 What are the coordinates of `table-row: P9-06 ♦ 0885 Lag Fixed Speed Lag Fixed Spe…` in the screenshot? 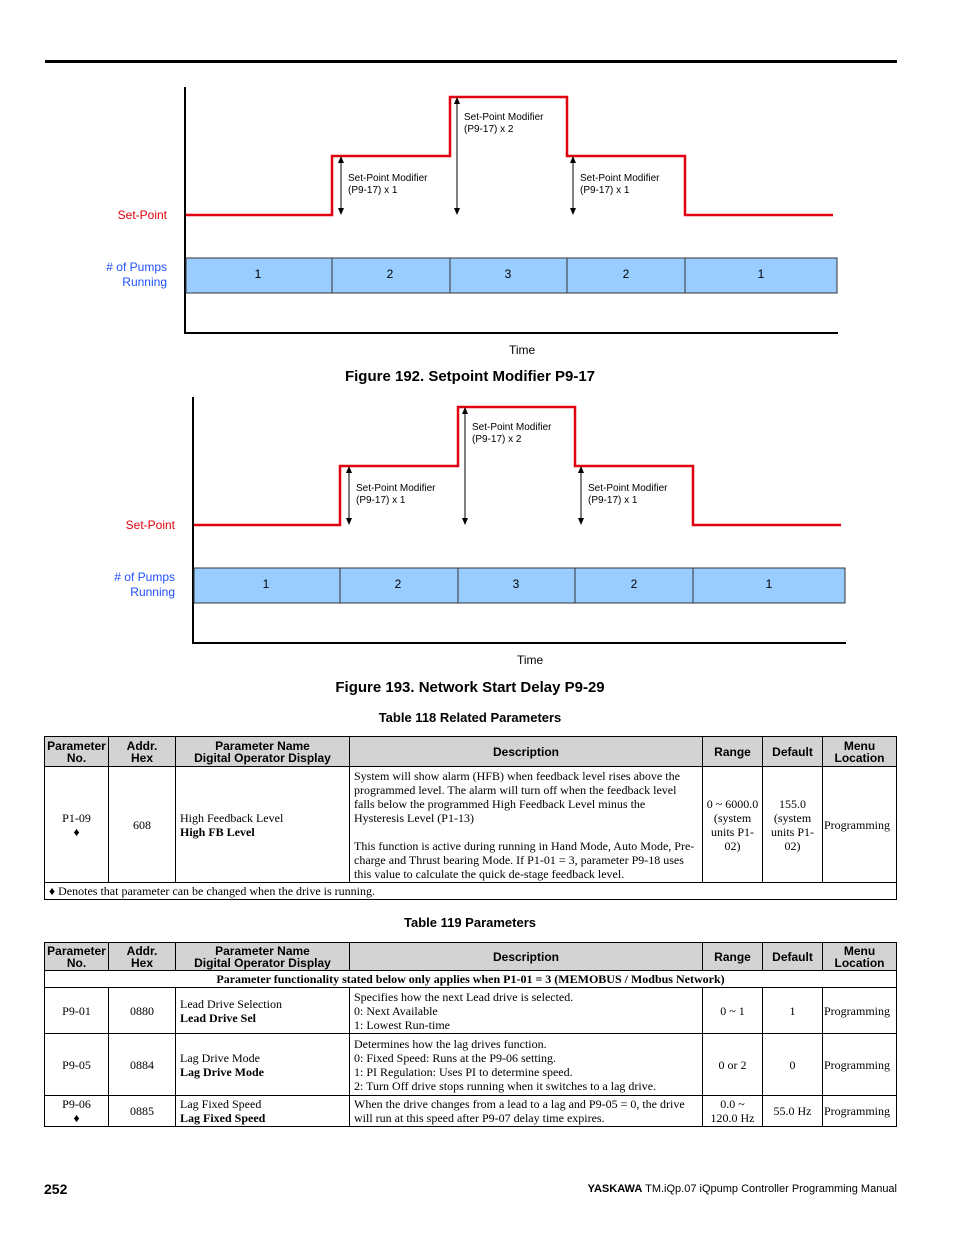 It's located at (470, 1111).